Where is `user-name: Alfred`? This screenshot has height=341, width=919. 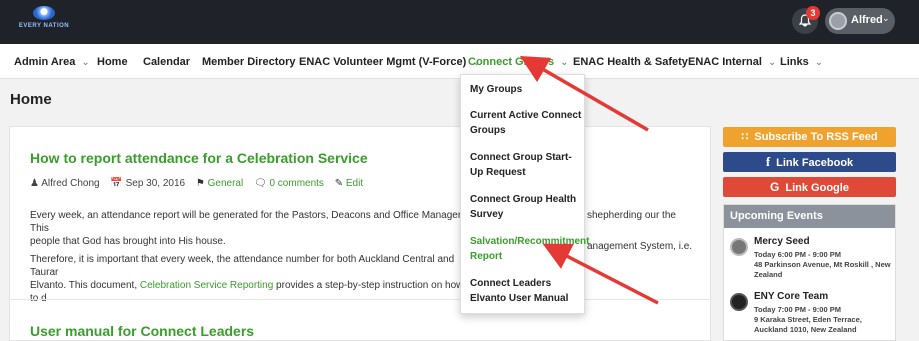
user-name: Alfred is located at coordinates (867, 20).